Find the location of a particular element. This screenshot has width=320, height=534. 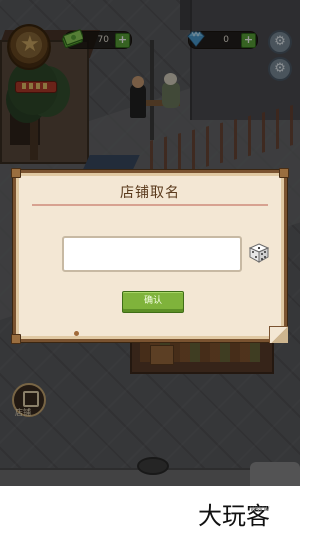

page-curl is located at coordinates (278, 334).